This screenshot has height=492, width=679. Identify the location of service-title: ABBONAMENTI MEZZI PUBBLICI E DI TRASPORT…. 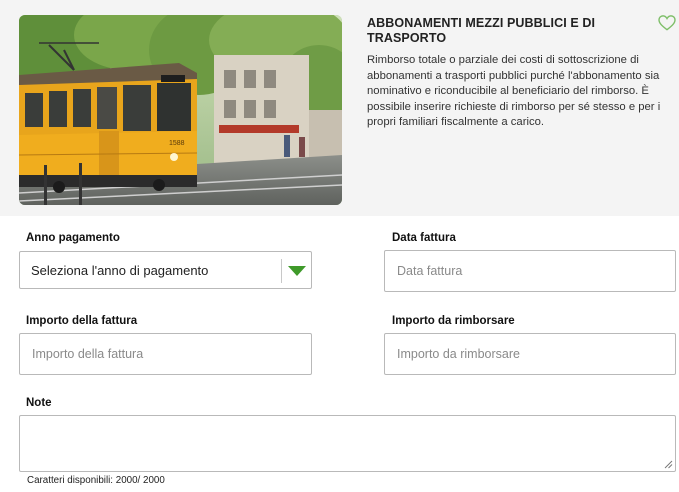
(481, 30).